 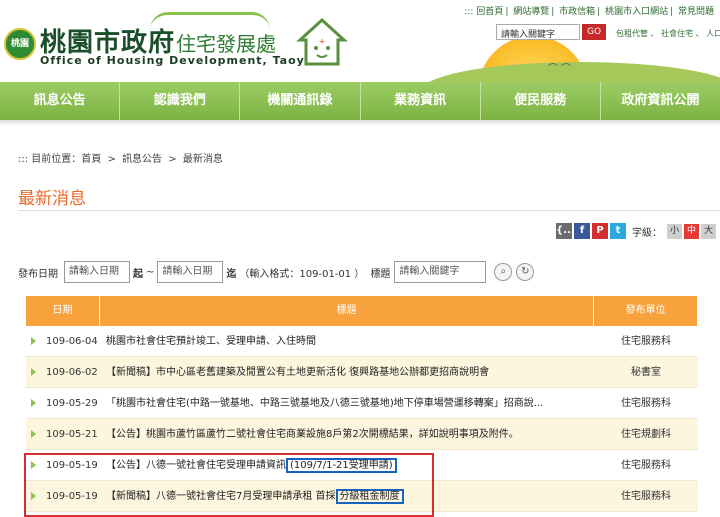 I want to click on row-title-link: 【新聞稿】八德一號社會住宅7月受理申請承租 首採 分級租金制度, so click(x=347, y=496).